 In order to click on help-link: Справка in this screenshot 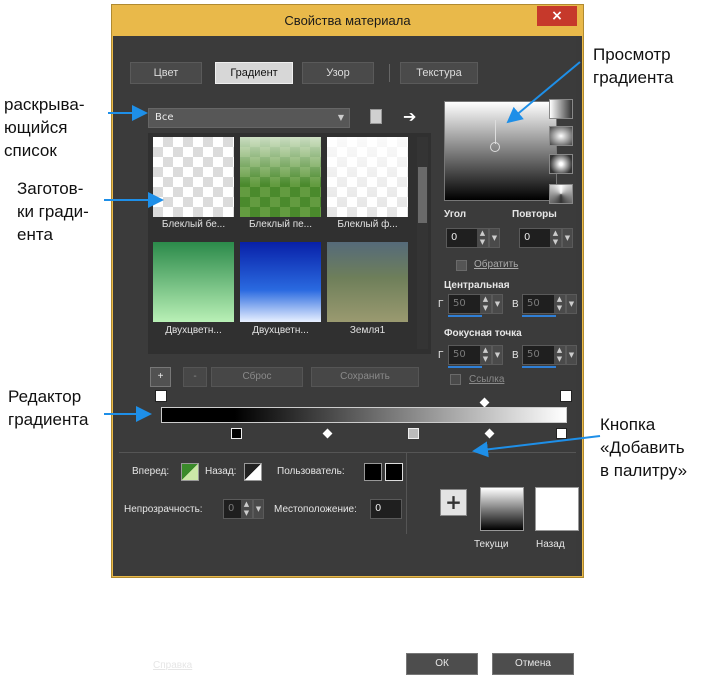, I will do `click(172, 665)`.